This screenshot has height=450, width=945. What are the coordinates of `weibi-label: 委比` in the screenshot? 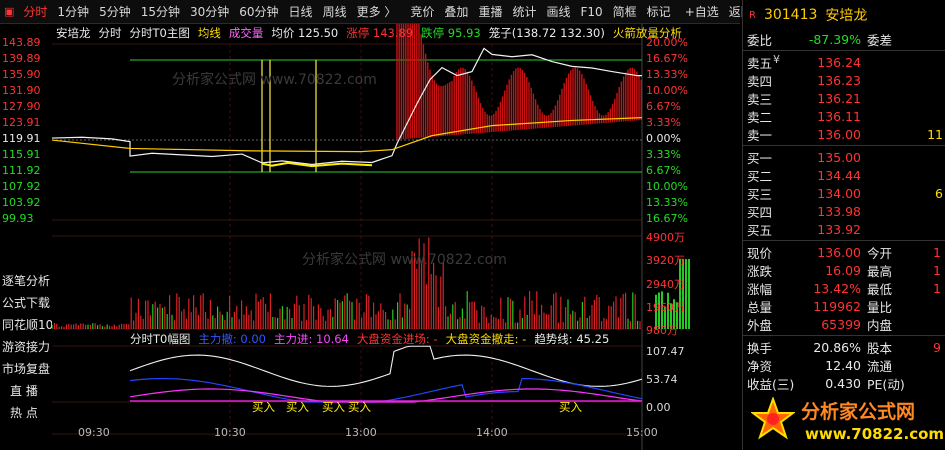 It's located at (763, 39).